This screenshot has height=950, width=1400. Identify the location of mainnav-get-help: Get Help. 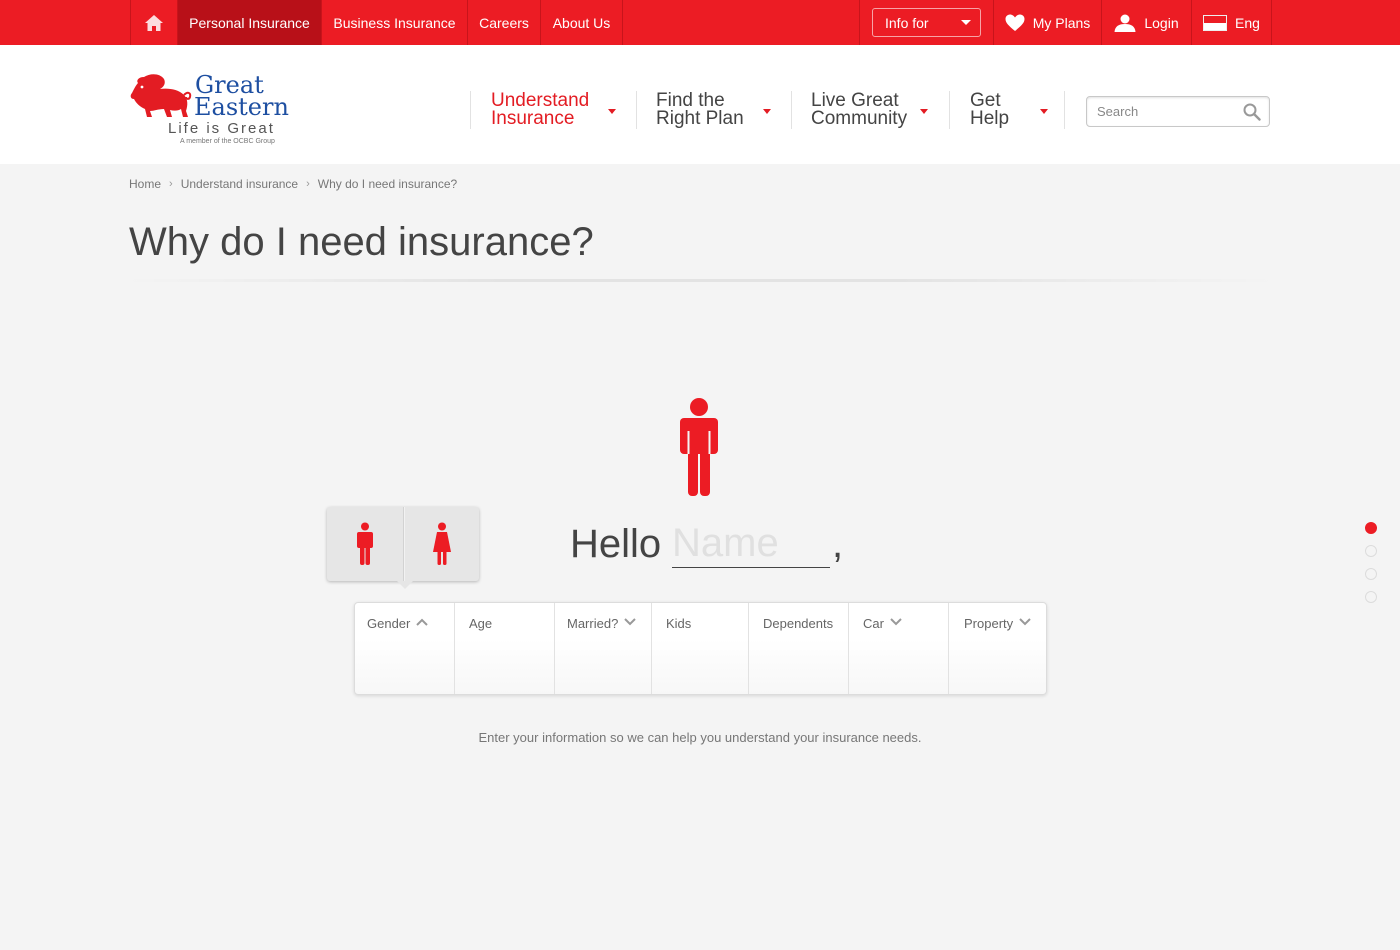
(1007, 110).